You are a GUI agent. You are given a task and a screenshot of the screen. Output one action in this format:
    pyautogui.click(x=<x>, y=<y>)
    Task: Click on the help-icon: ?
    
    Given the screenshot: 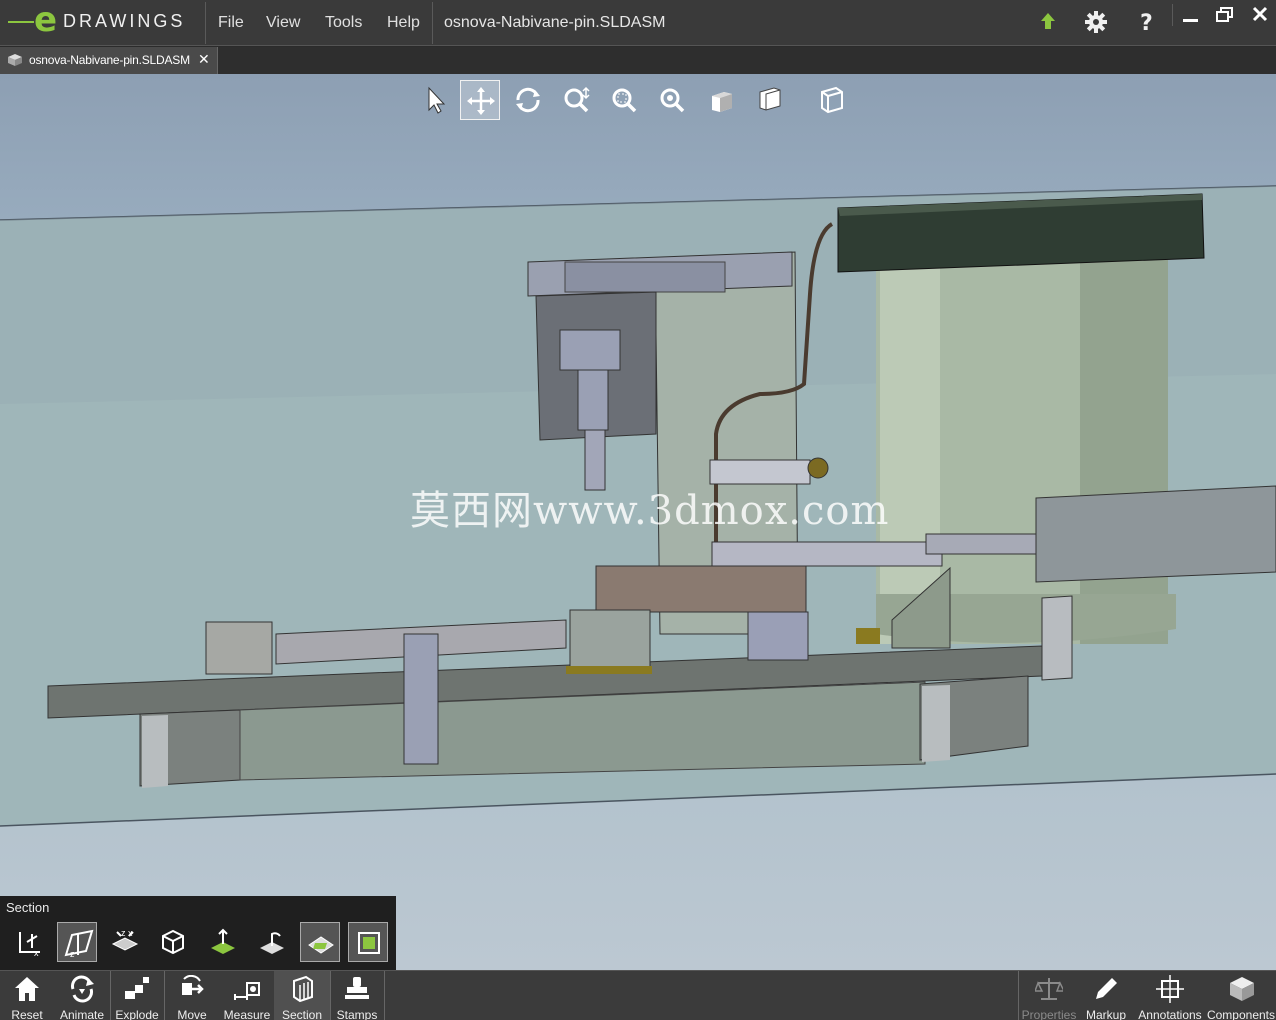 What is the action you would take?
    pyautogui.click(x=1146, y=22)
    